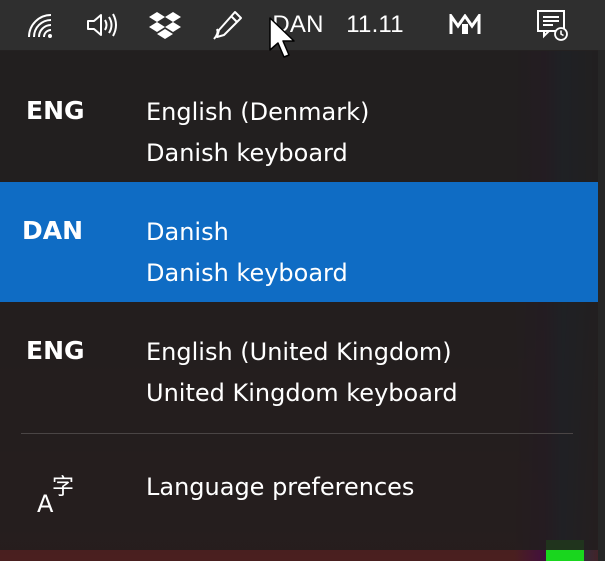  I want to click on wifi-icon-glyph, so click(40, 26).